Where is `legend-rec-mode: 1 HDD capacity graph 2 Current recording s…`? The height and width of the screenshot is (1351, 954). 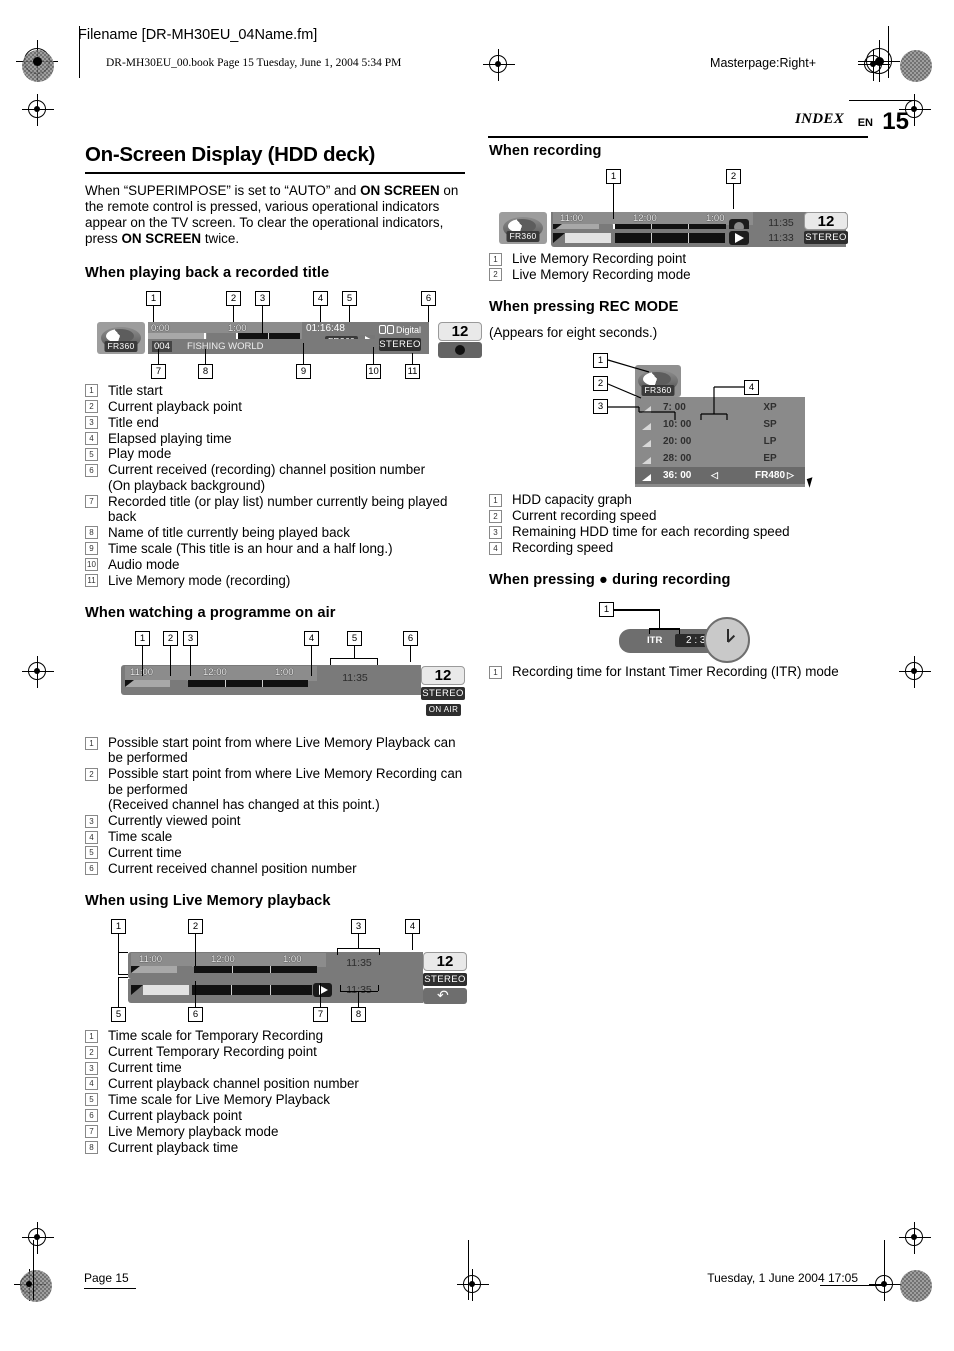
legend-rec-mode: 1 HDD capacity graph 2 Current recording s… is located at coordinates (679, 523).